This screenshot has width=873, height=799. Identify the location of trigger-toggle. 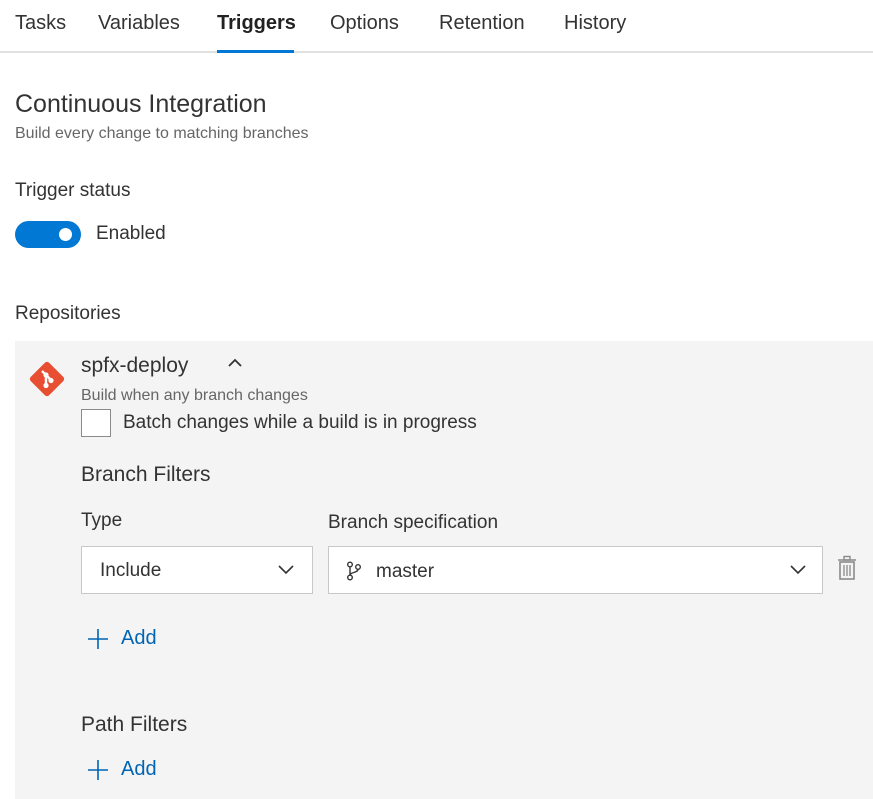
(48, 234).